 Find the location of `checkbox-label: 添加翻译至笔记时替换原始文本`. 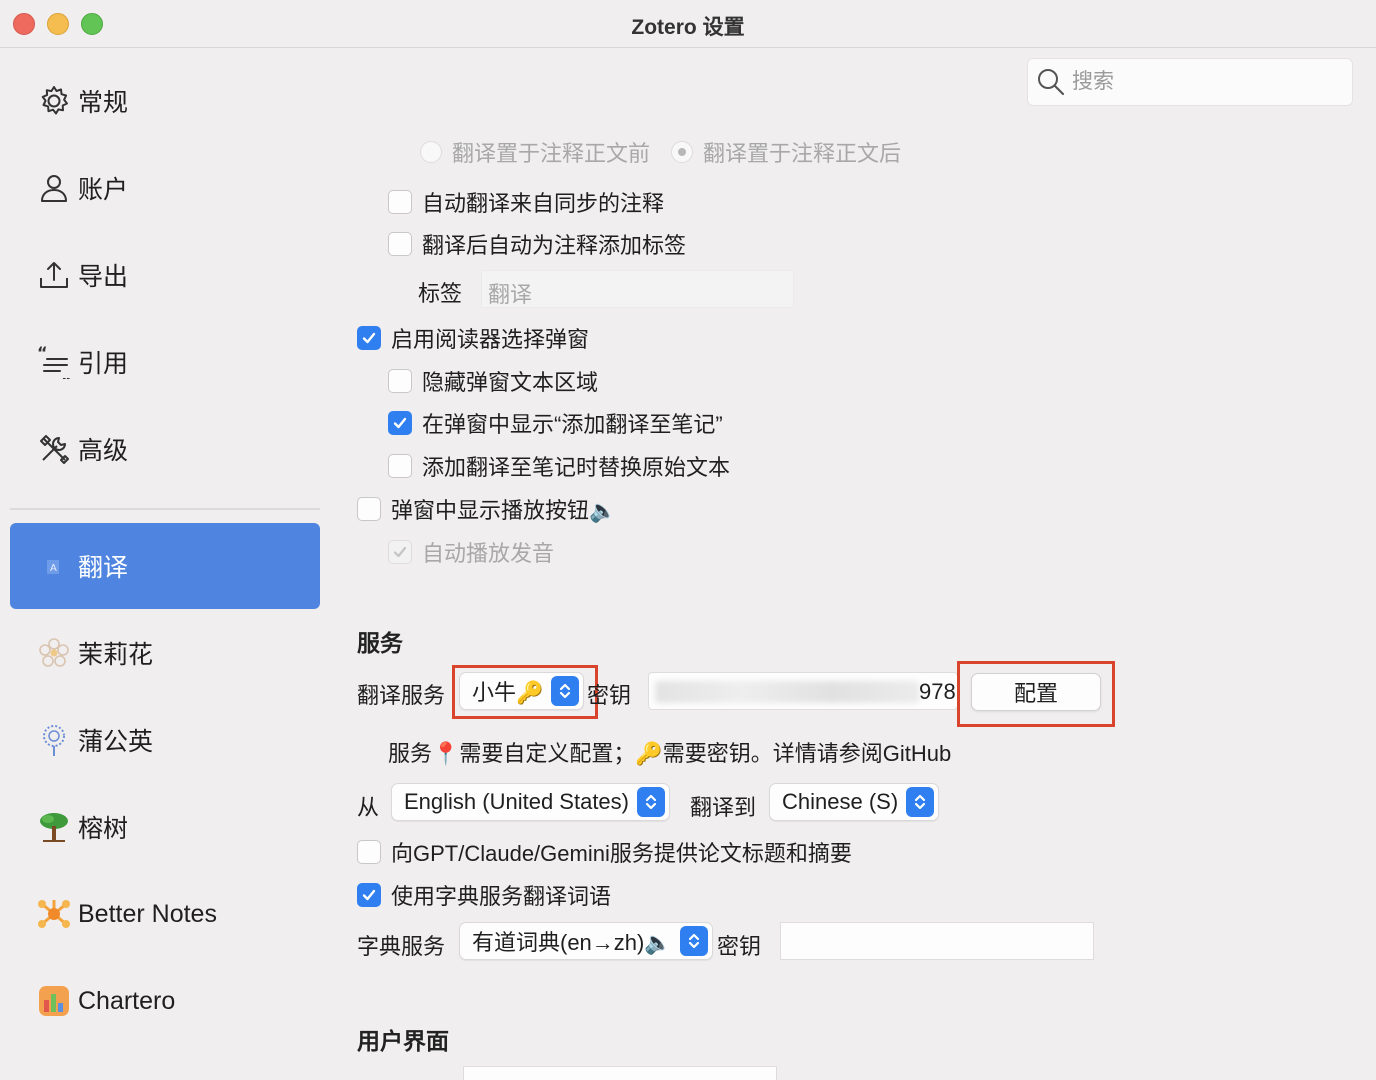

checkbox-label: 添加翻译至笔记时替换原始文本 is located at coordinates (576, 467).